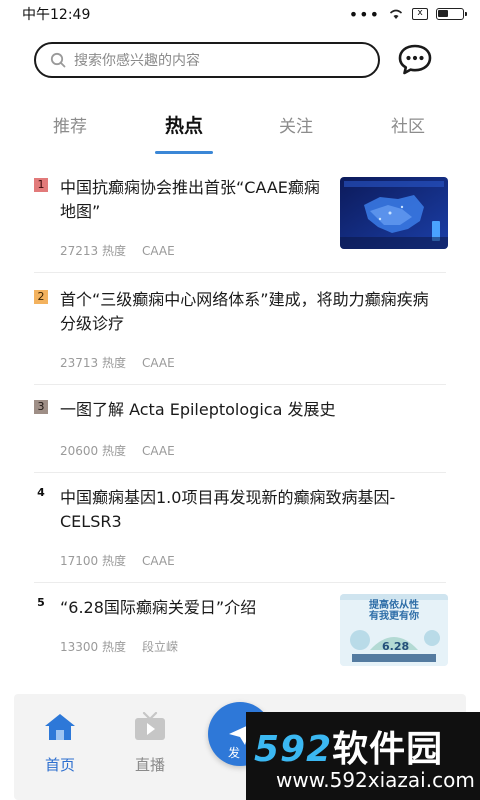 The height and width of the screenshot is (800, 480). What do you see at coordinates (394, 213) in the screenshot?
I see `feed-thumbnail-map` at bounding box center [394, 213].